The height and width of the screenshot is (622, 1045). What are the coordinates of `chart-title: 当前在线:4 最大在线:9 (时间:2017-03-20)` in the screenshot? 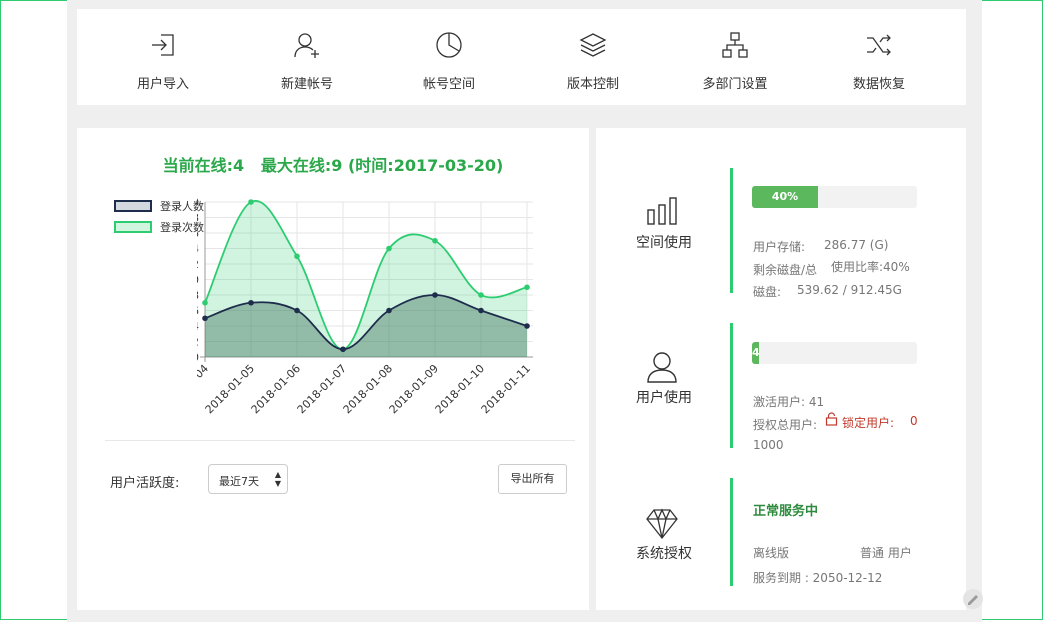 It's located at (333, 165).